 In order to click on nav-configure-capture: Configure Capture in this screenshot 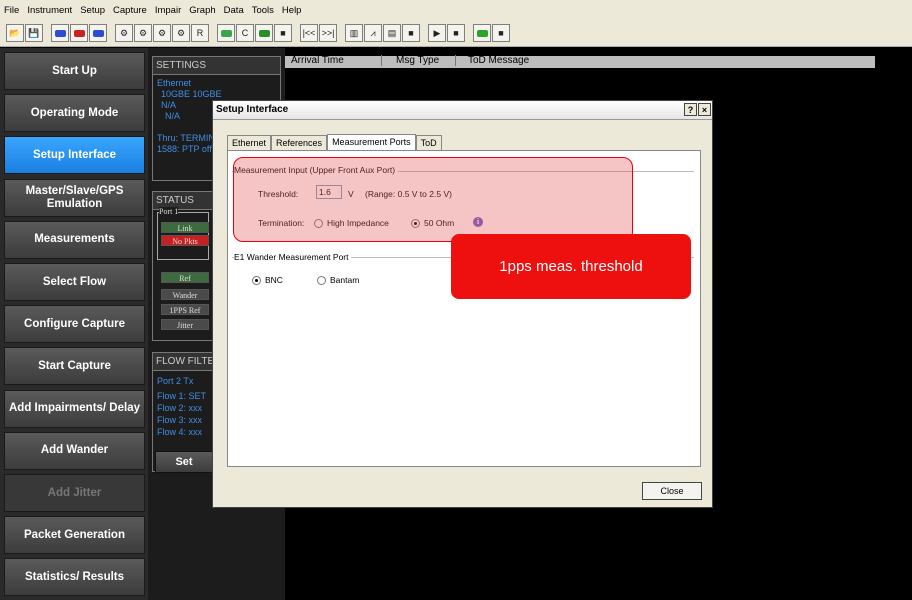, I will do `click(74, 324)`.